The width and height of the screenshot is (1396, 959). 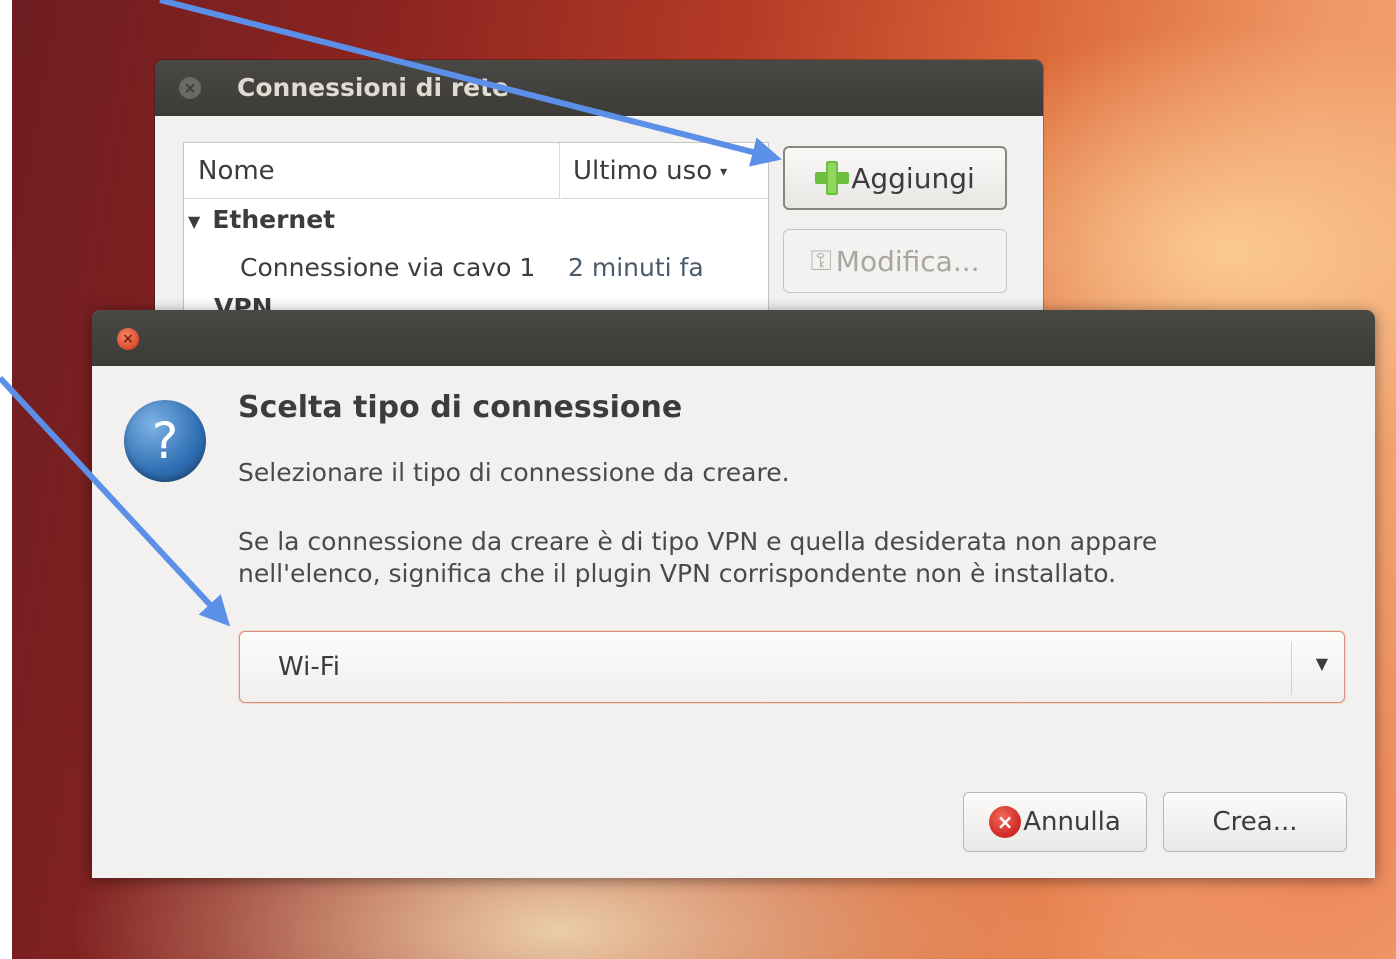 I want to click on cancel-button-label: Annulla, so click(x=1072, y=822).